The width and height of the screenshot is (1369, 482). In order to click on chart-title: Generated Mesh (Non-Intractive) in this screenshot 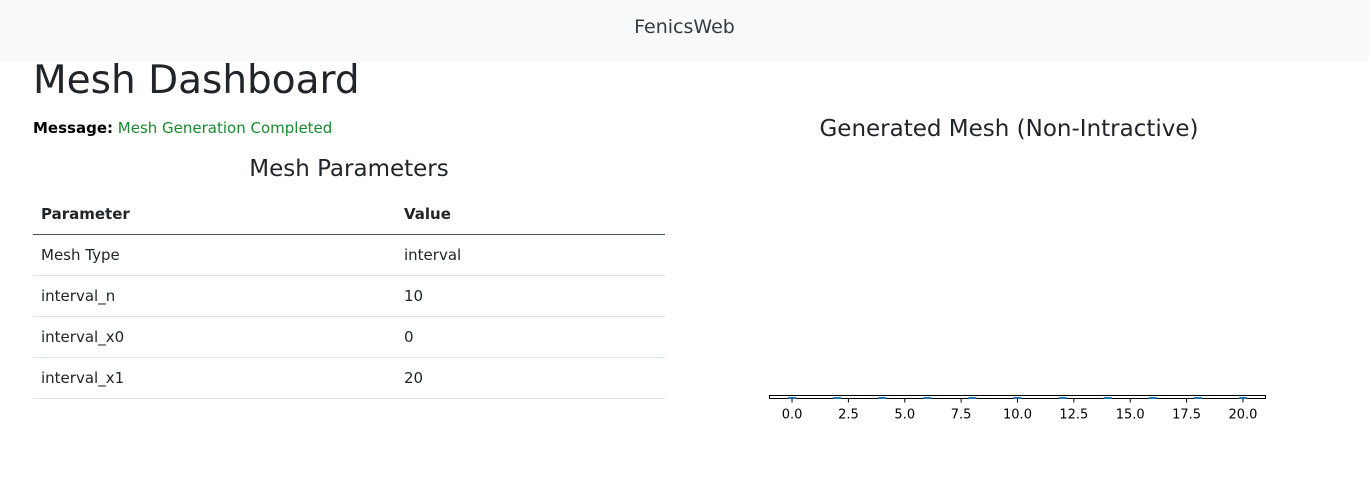, I will do `click(1009, 129)`.